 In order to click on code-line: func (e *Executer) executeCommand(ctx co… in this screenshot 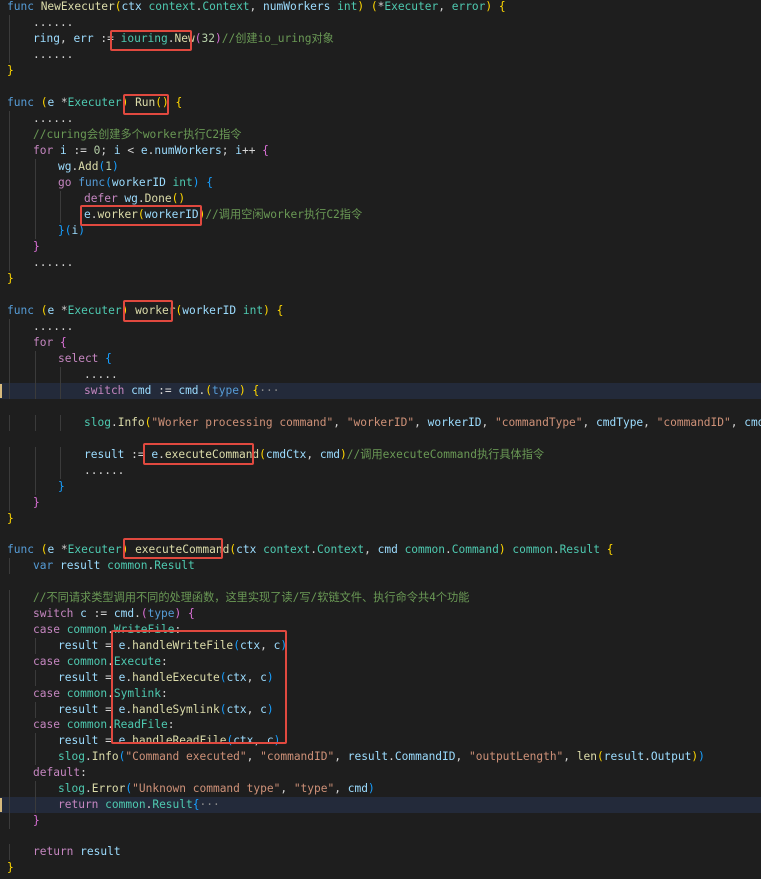, I will do `click(380, 550)`.